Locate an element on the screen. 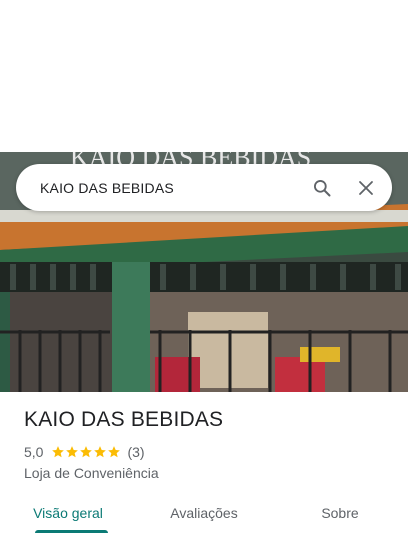 The width and height of the screenshot is (408, 544). tab-reviews-label: Avaliações is located at coordinates (204, 513).